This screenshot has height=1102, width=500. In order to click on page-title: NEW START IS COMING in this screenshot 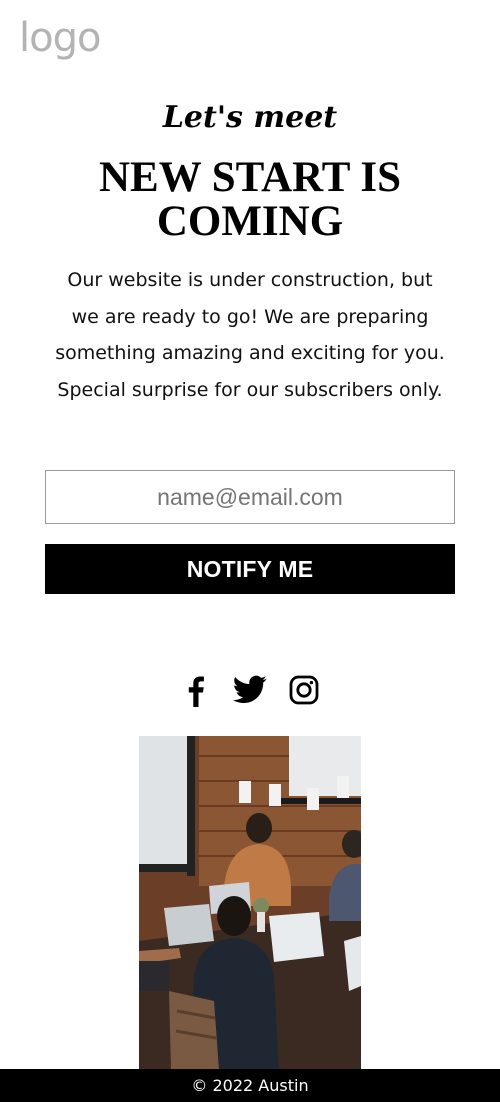, I will do `click(249, 199)`.